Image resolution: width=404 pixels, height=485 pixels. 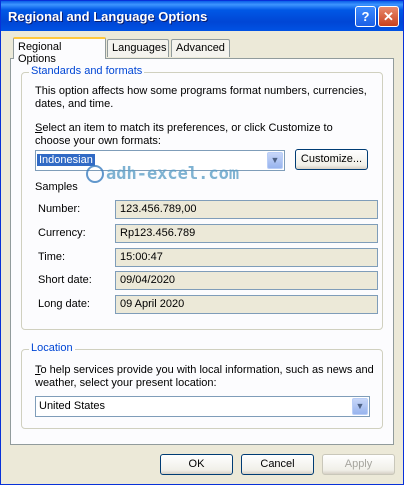 What do you see at coordinates (52, 348) in the screenshot?
I see `location-group-title: Location` at bounding box center [52, 348].